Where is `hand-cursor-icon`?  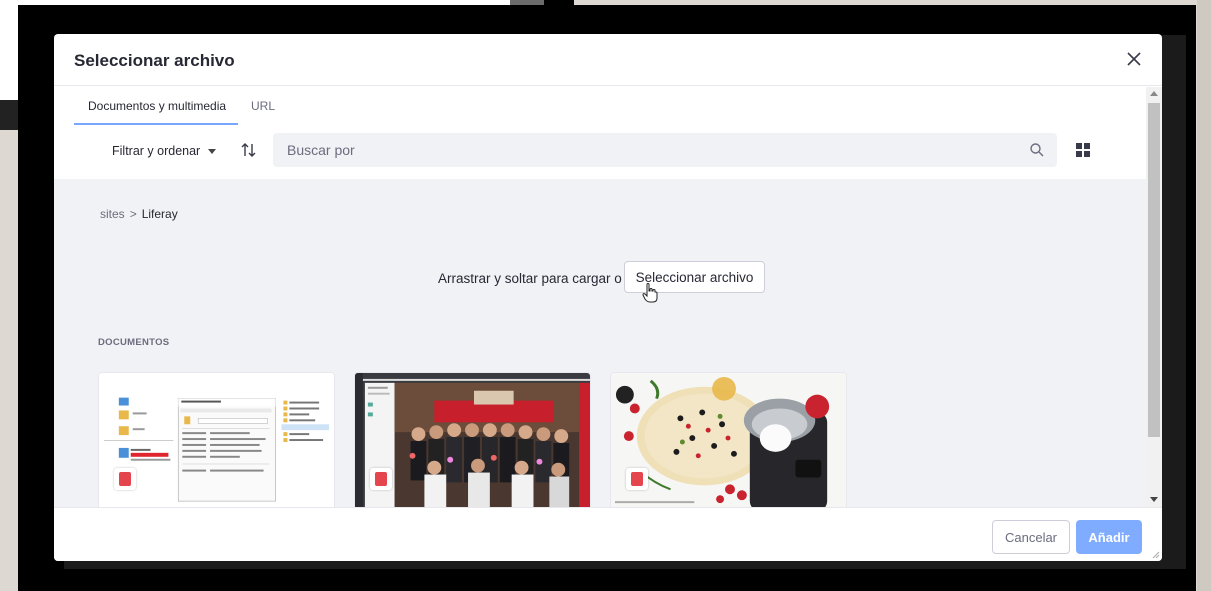
hand-cursor-icon is located at coordinates (650, 293).